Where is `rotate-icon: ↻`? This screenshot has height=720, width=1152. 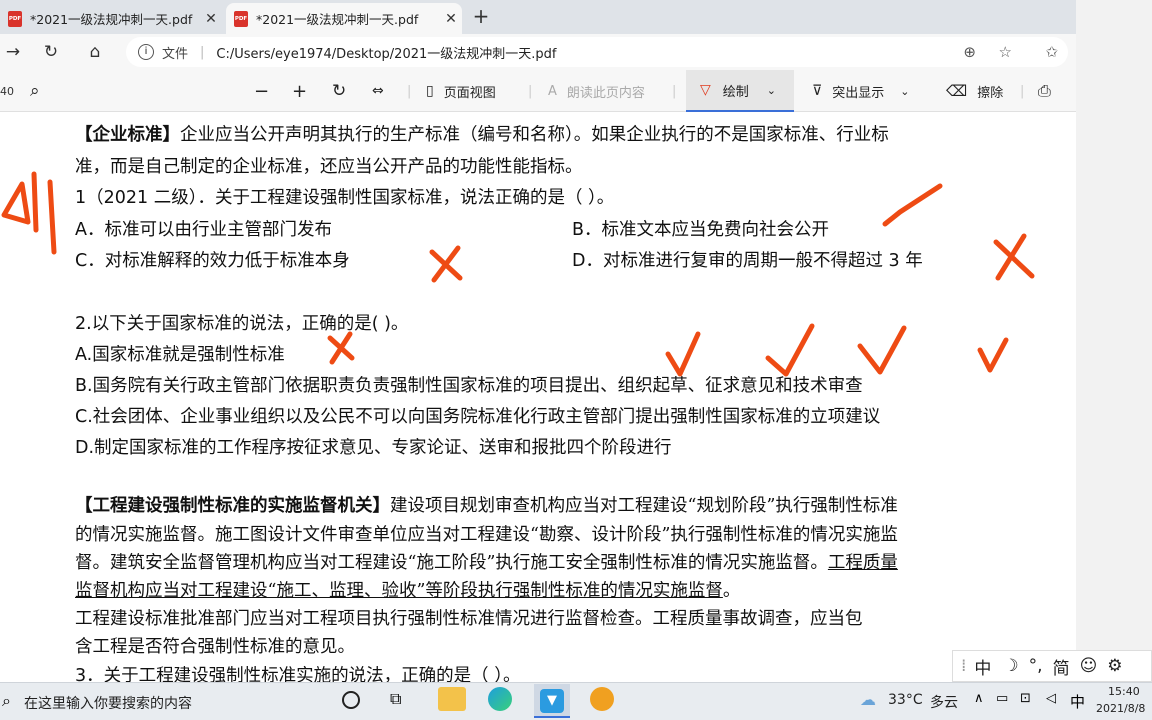 rotate-icon: ↻ is located at coordinates (339, 91).